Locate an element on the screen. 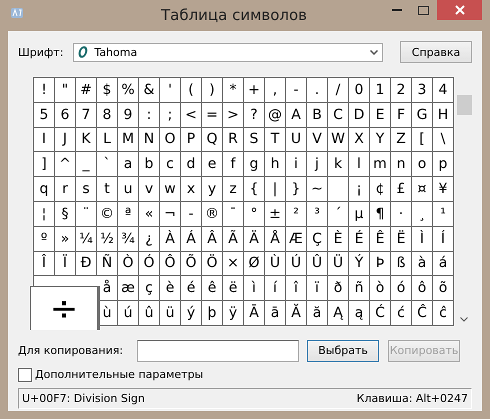 The width and height of the screenshot is (490, 419). character-cell: ì is located at coordinates (254, 289).